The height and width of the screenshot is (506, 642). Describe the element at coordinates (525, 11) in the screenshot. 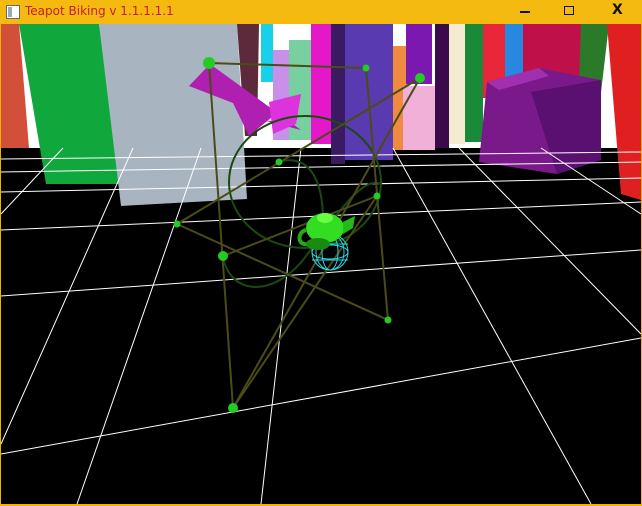

I see `minimize-button` at that location.